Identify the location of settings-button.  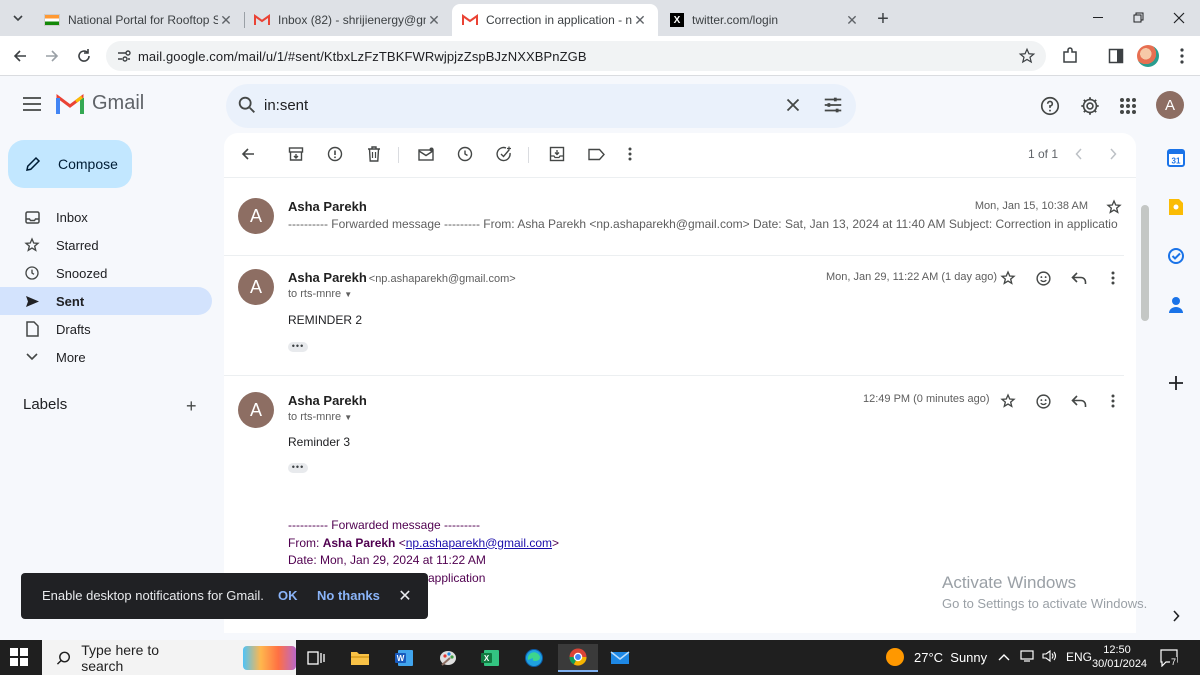
(1090, 106).